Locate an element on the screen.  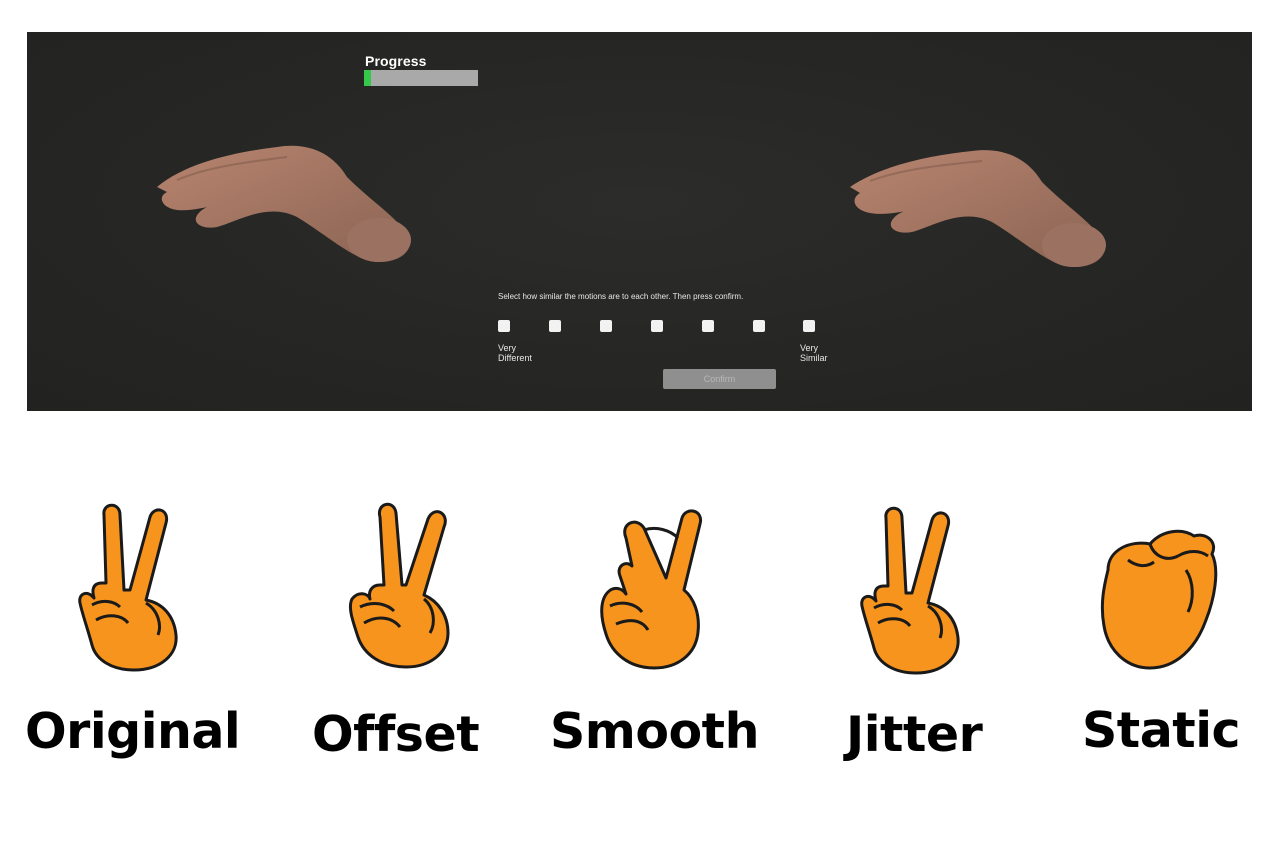
scale-anchor-very-different: Very Different is located at coordinates (515, 353).